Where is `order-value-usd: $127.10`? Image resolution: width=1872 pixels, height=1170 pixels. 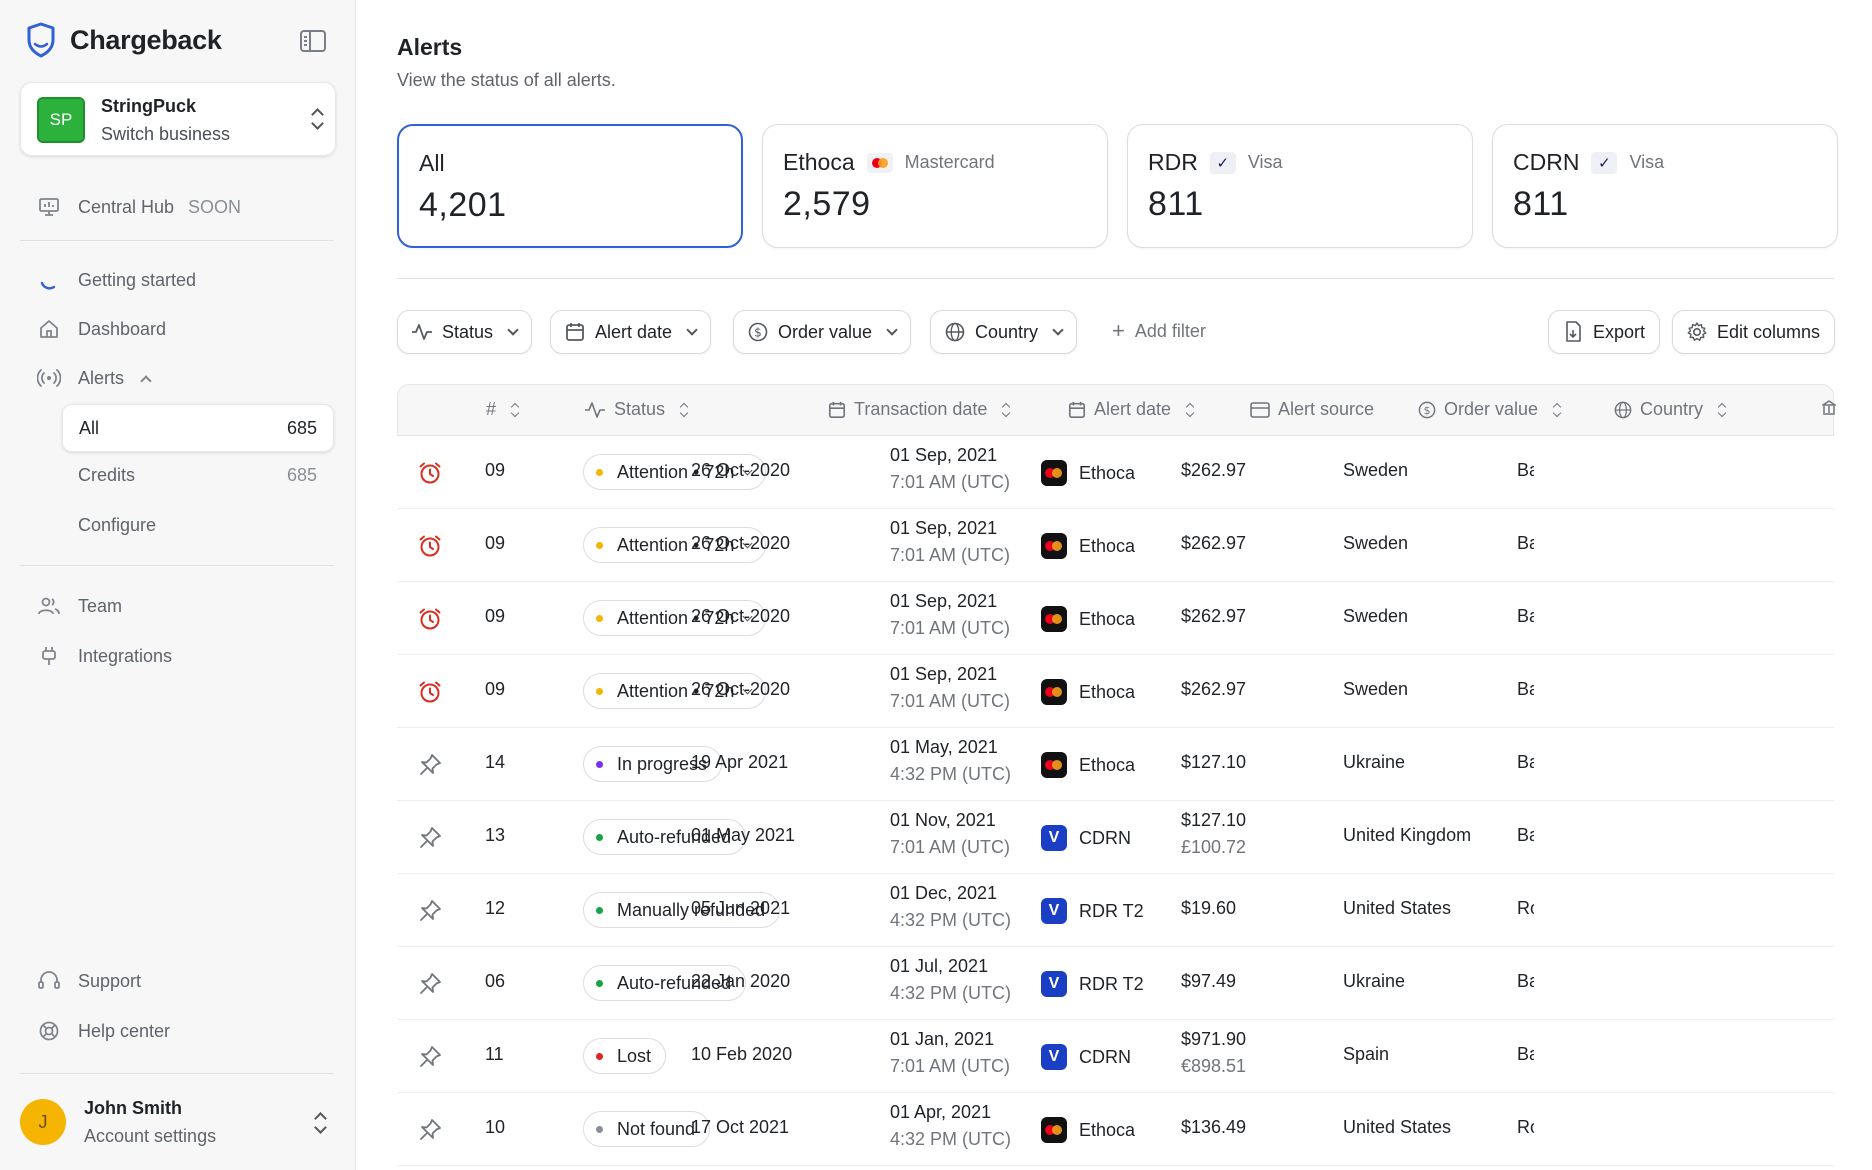 order-value-usd: $127.10 is located at coordinates (1214, 820).